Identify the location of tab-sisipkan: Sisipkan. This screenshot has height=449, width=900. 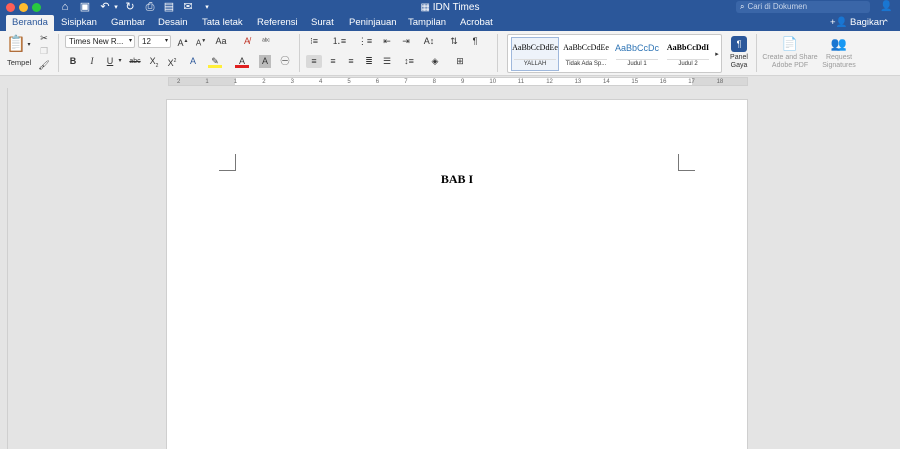
(79, 23).